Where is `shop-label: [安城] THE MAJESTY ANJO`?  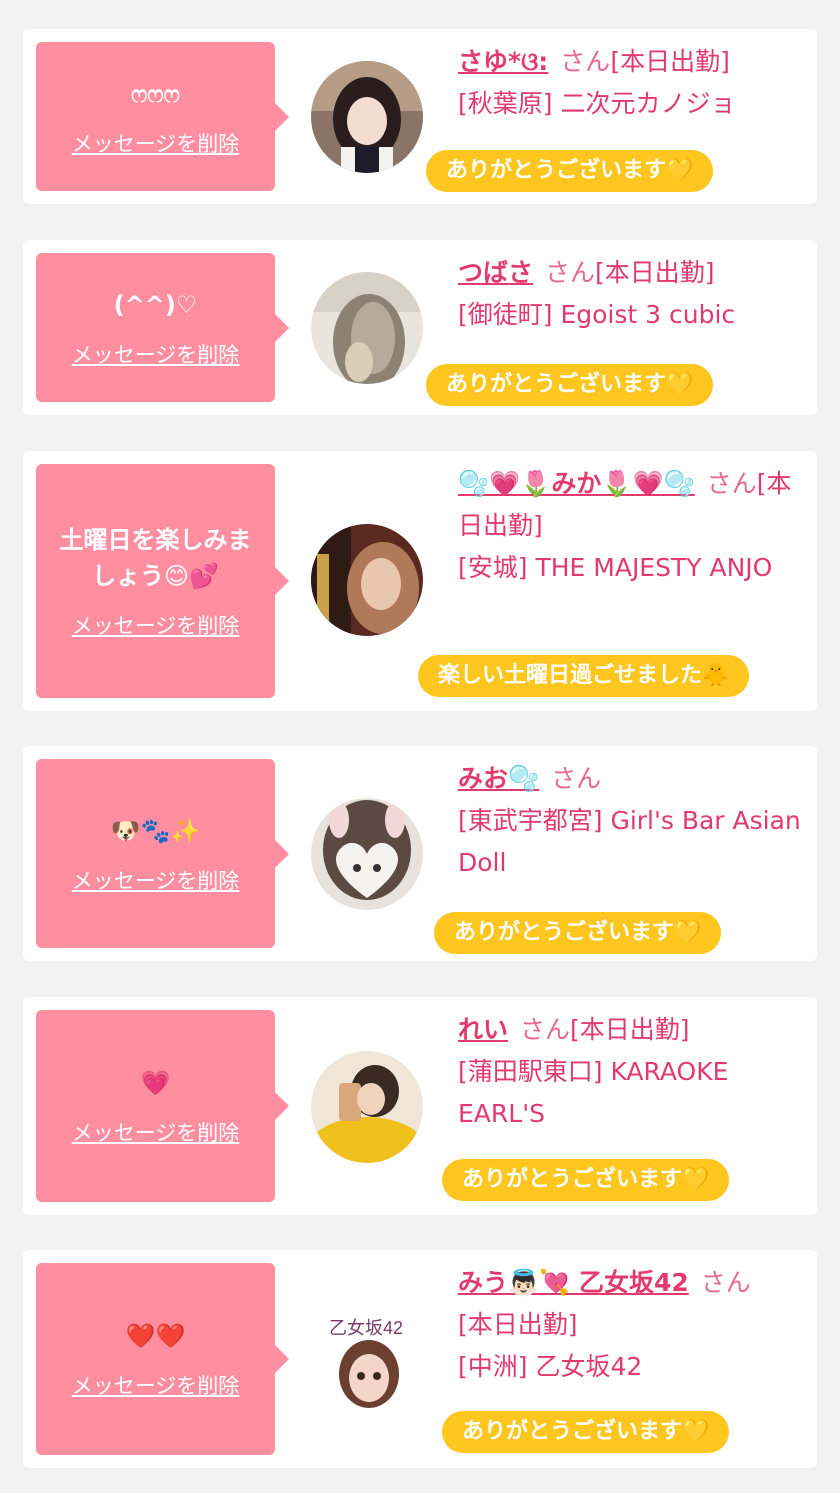
shop-label: [安城] THE MAJESTY ANJO is located at coordinates (615, 567).